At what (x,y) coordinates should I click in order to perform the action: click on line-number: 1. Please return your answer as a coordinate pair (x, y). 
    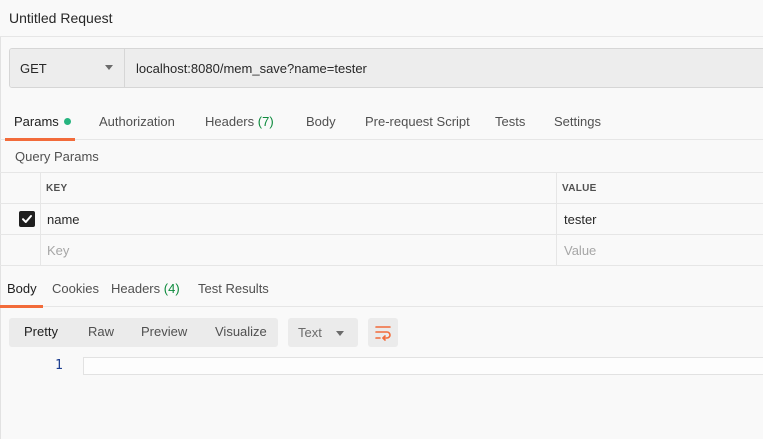
    Looking at the image, I should click on (59, 365).